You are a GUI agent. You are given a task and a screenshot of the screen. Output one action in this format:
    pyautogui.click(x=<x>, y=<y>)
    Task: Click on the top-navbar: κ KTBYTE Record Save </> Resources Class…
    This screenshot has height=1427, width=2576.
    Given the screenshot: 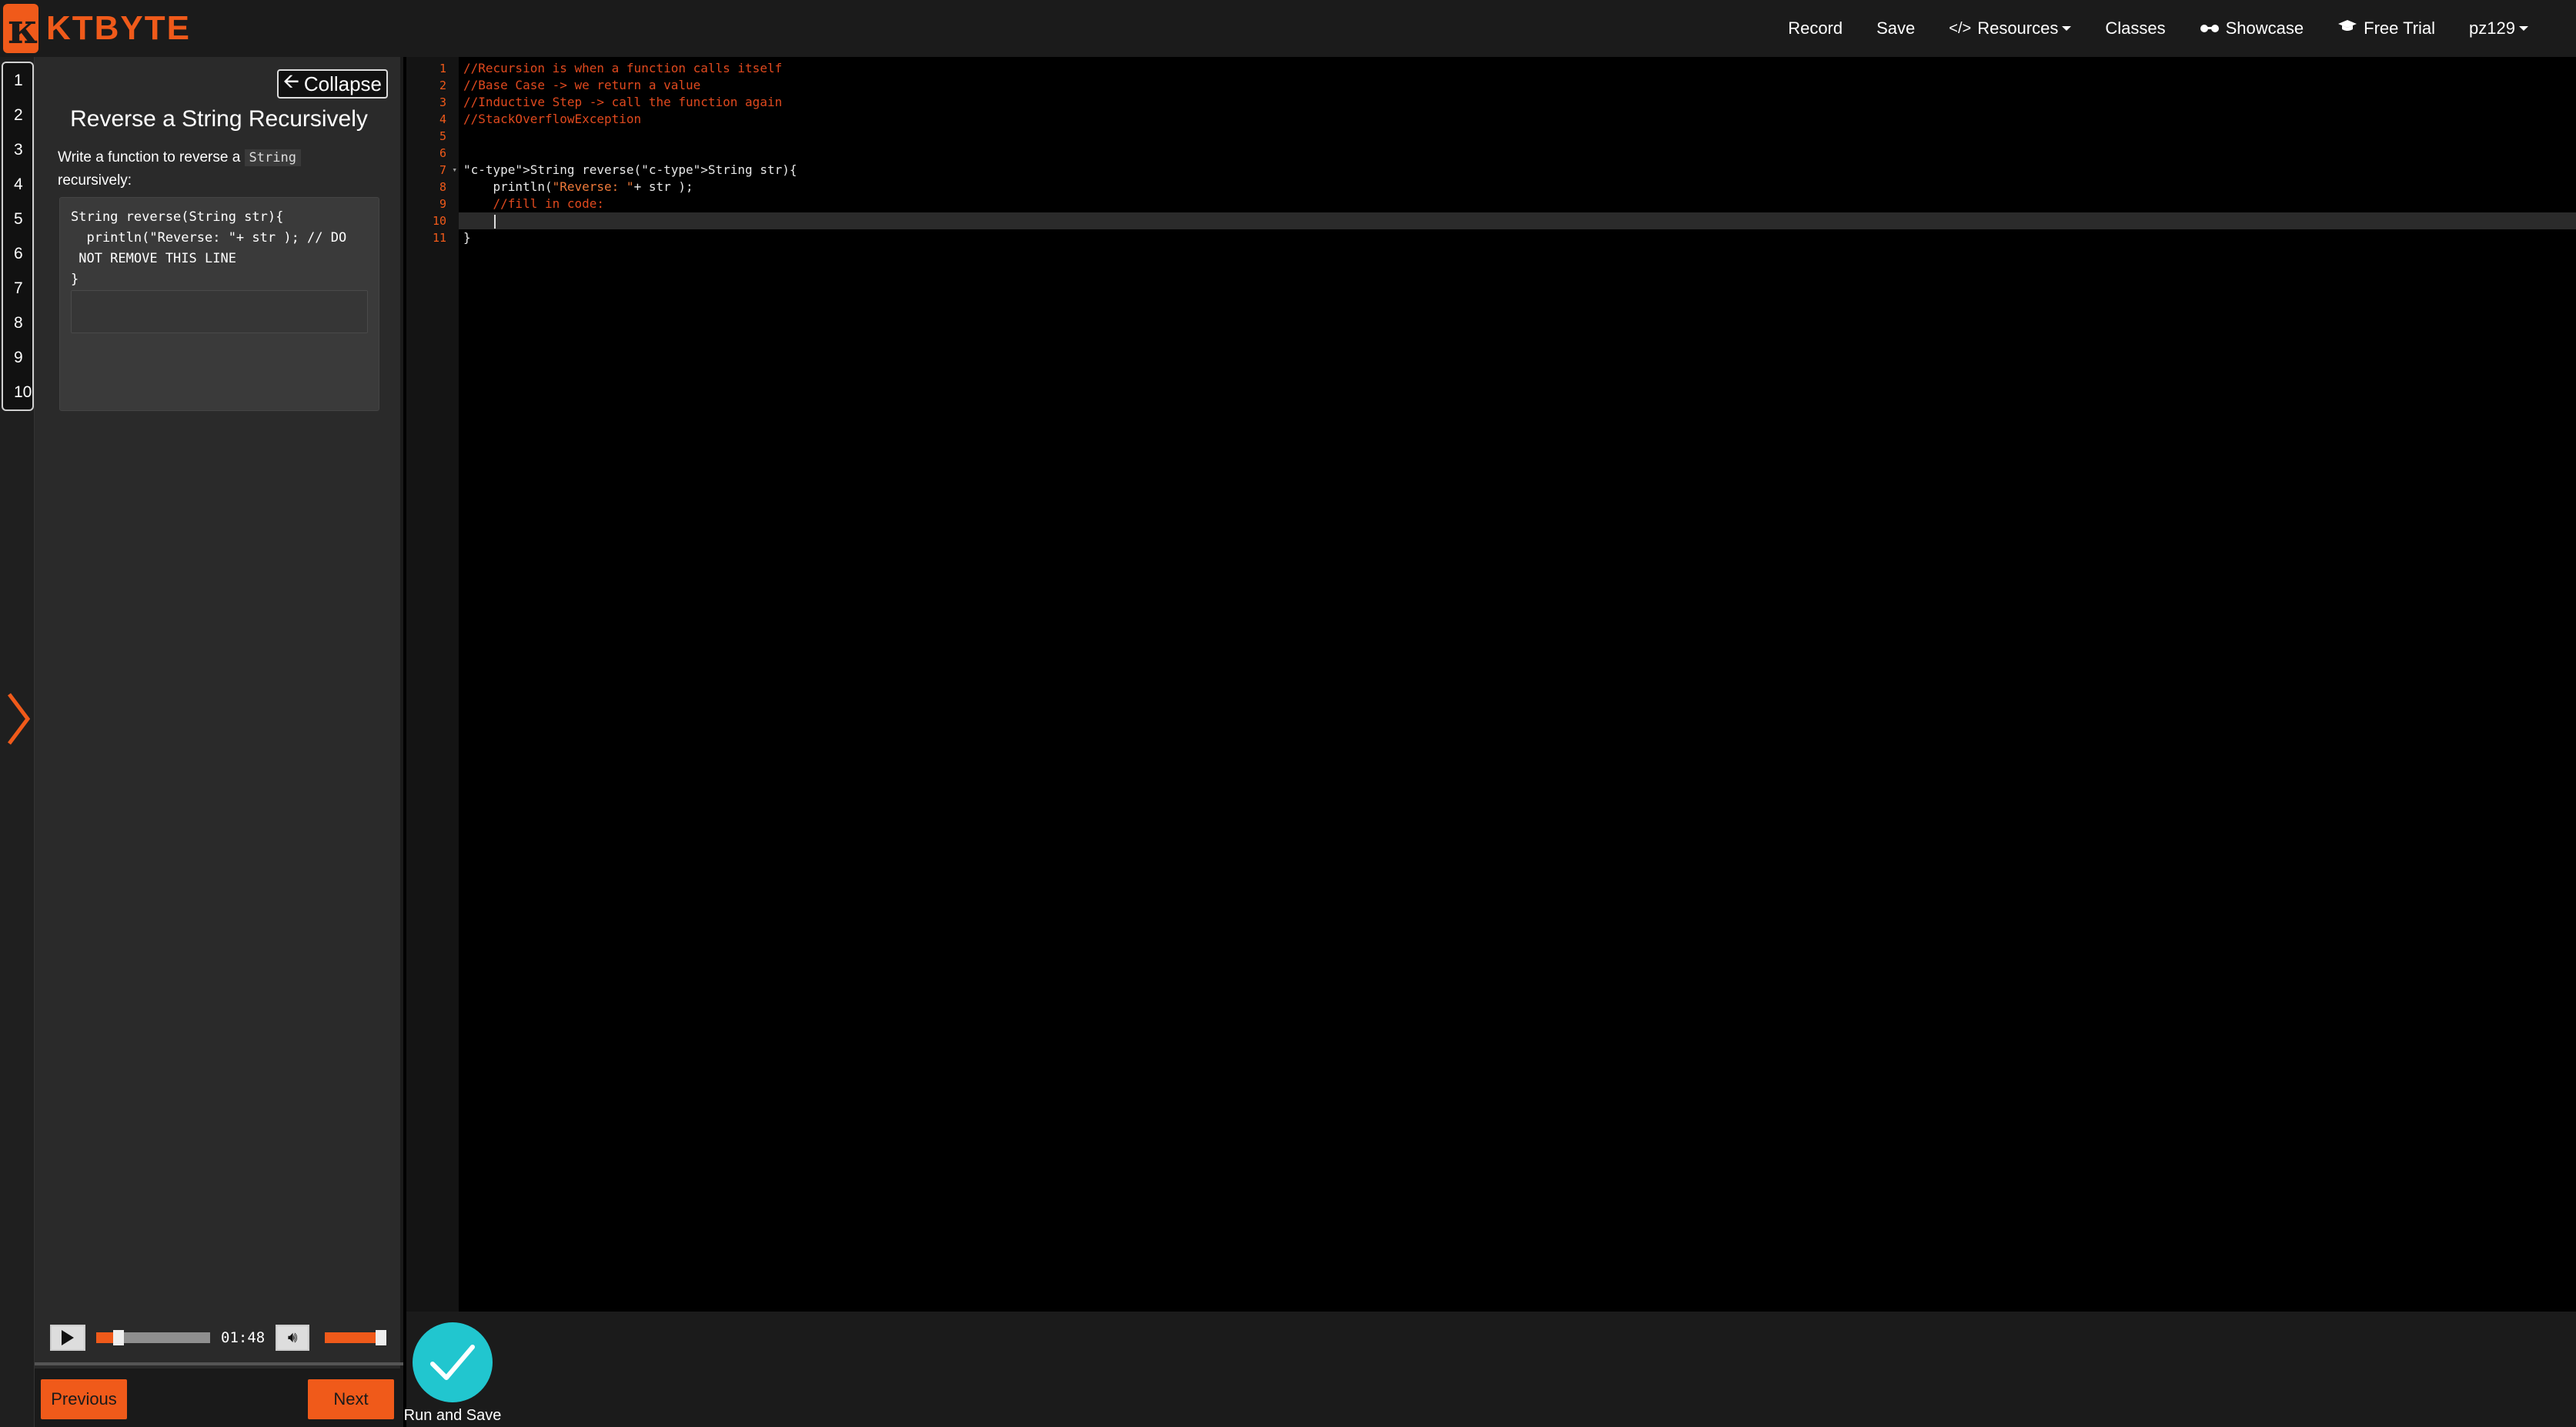 What is the action you would take?
    pyautogui.click(x=1288, y=29)
    